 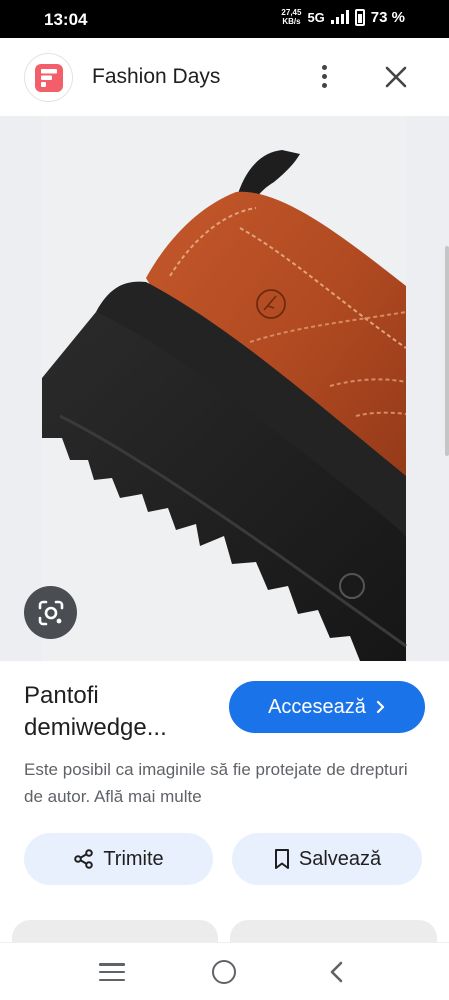 I want to click on battery-icon, so click(x=359, y=17).